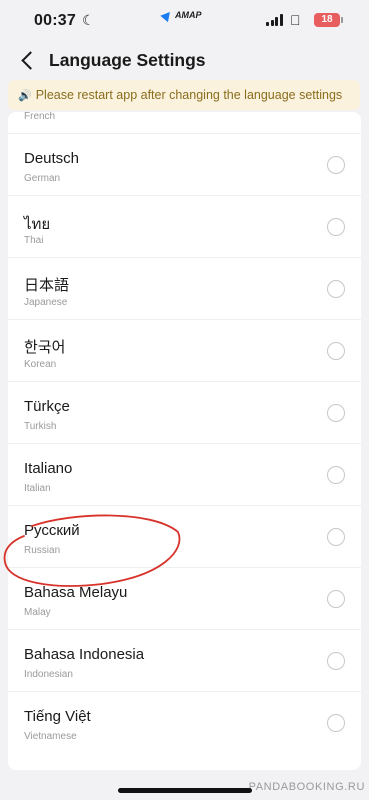  What do you see at coordinates (184, 227) in the screenshot?
I see `language-row-thai: ไทย Thai` at bounding box center [184, 227].